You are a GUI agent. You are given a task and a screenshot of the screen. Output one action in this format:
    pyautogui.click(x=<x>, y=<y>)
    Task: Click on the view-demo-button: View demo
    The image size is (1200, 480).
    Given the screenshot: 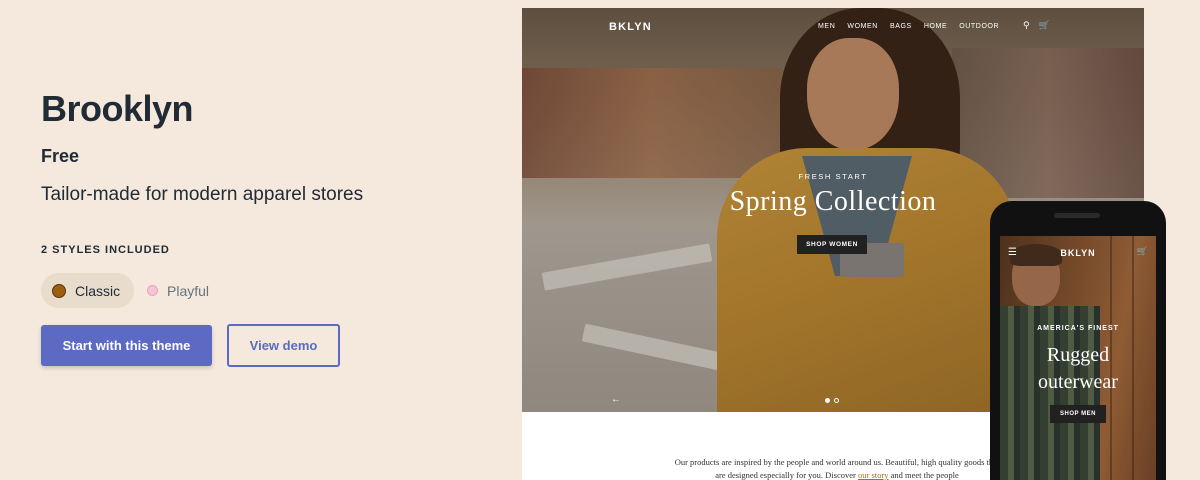 What is the action you would take?
    pyautogui.click(x=283, y=345)
    